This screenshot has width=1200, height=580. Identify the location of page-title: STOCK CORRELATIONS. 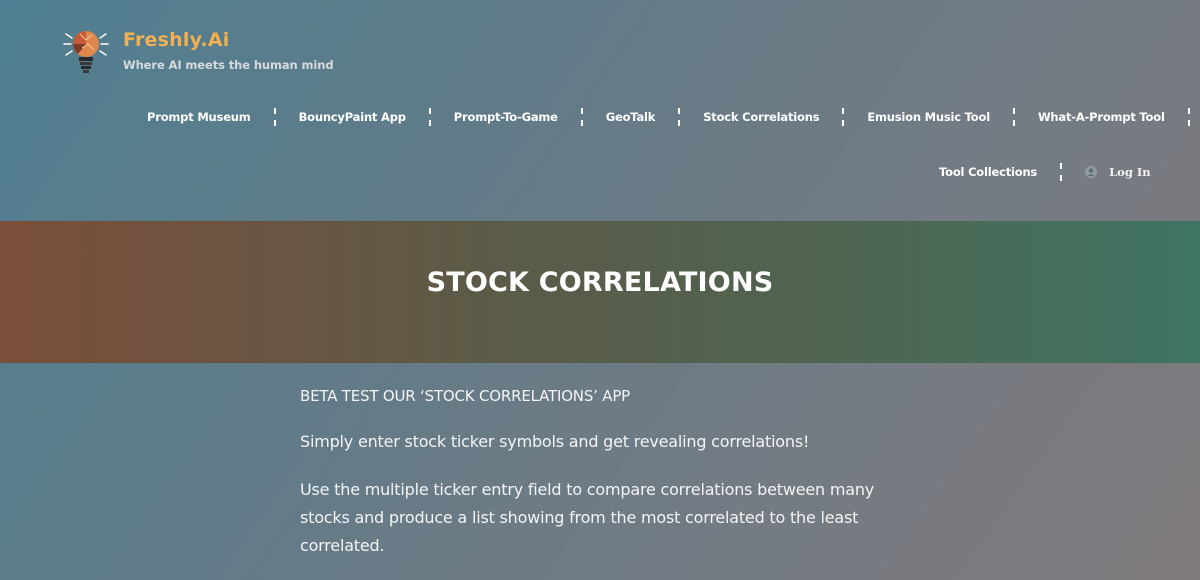
(600, 283).